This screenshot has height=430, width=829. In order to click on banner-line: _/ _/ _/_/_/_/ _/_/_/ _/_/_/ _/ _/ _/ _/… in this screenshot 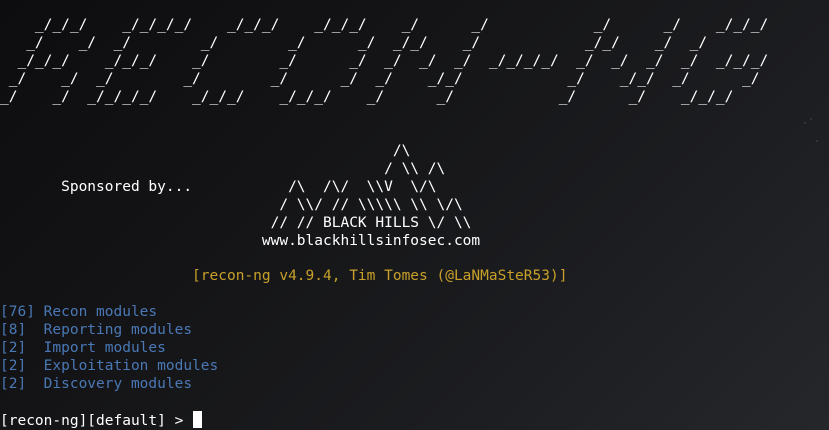, I will do `click(367, 97)`.